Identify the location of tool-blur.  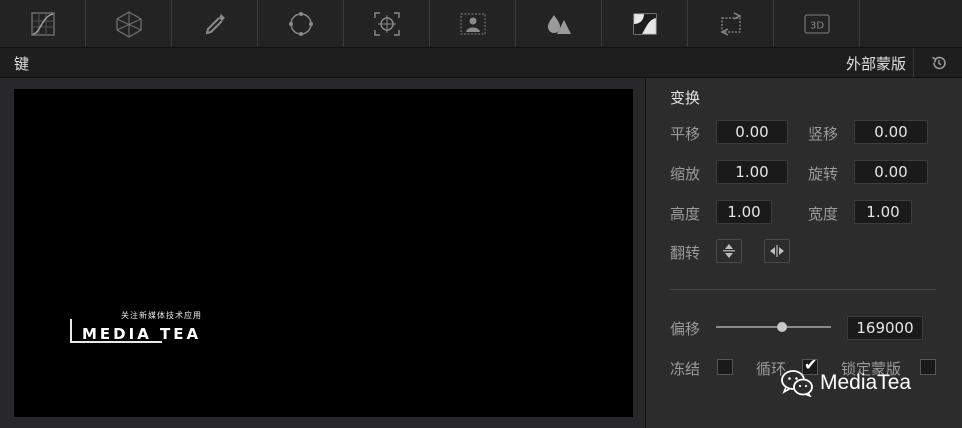
(559, 23).